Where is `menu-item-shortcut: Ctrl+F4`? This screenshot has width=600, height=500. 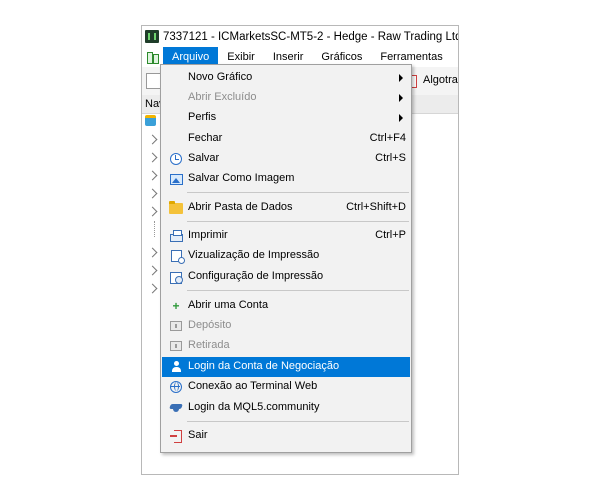
menu-item-shortcut: Ctrl+F4 is located at coordinates (387, 138).